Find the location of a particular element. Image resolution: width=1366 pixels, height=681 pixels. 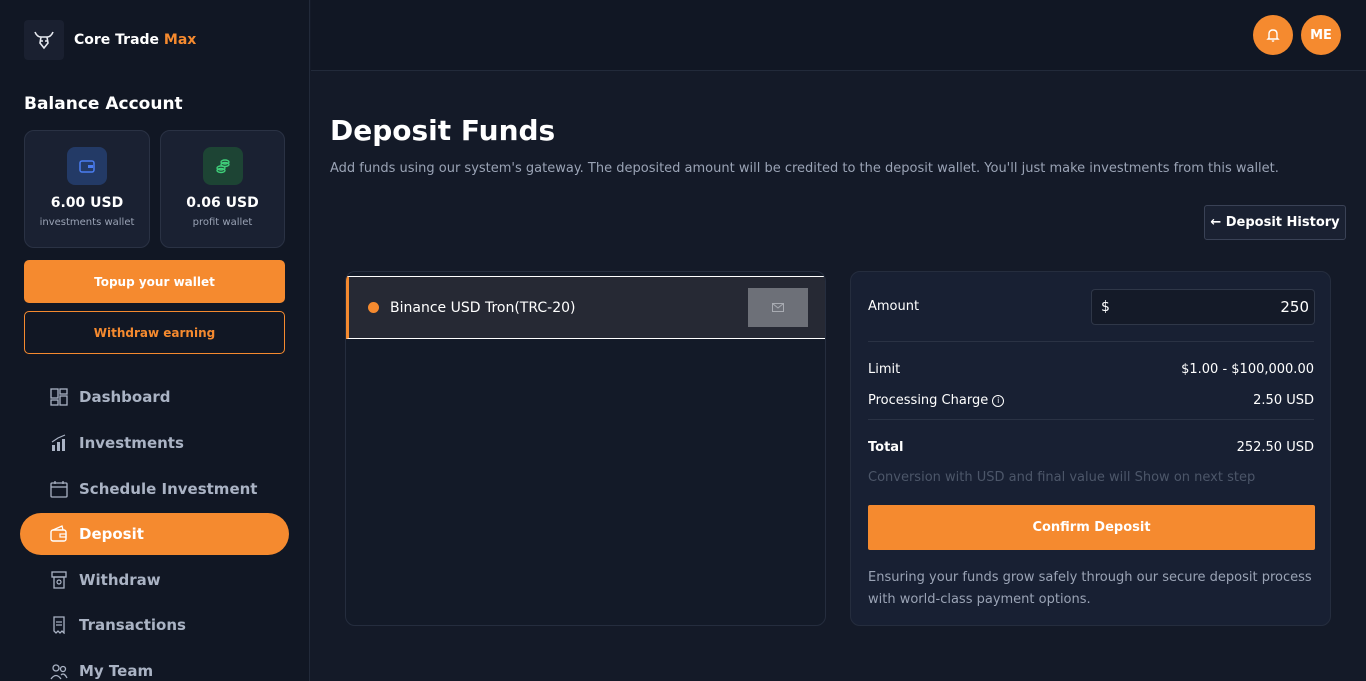

nav-item-schedule-investment: Schedule Investment is located at coordinates (154, 489).